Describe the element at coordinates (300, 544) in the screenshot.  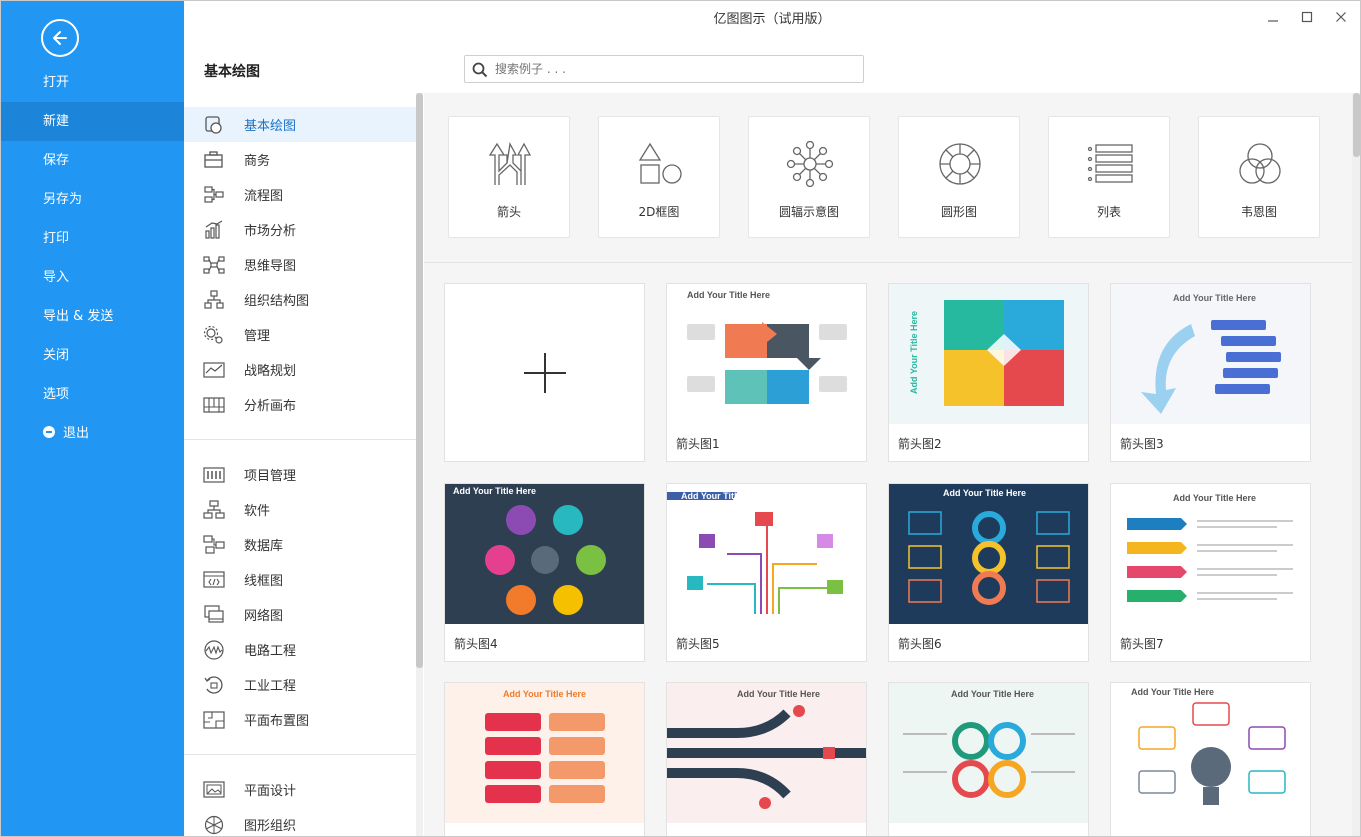
I see `category-database: 数据库` at that location.